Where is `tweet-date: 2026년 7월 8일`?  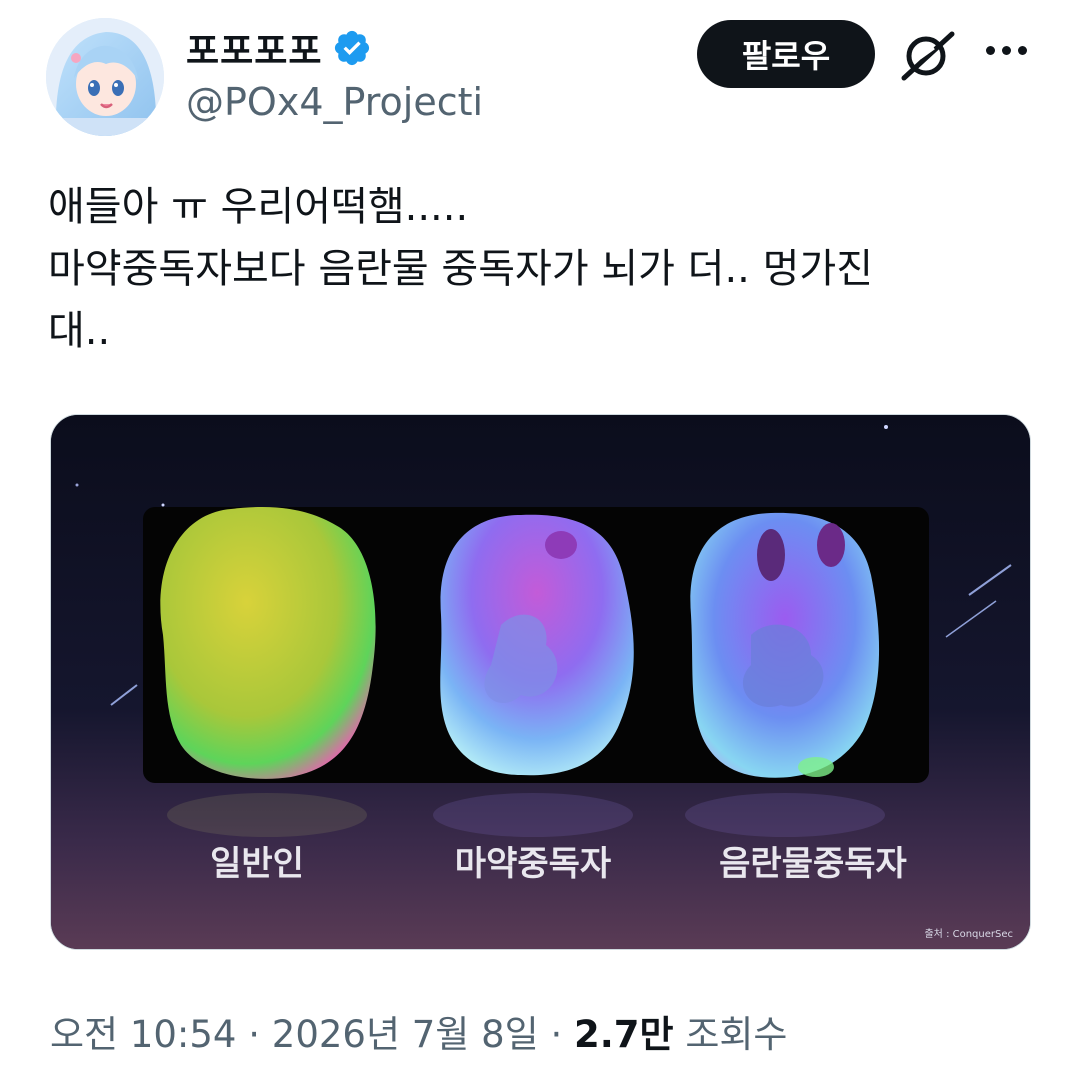 tweet-date: 2026년 7월 8일 is located at coordinates (405, 1034).